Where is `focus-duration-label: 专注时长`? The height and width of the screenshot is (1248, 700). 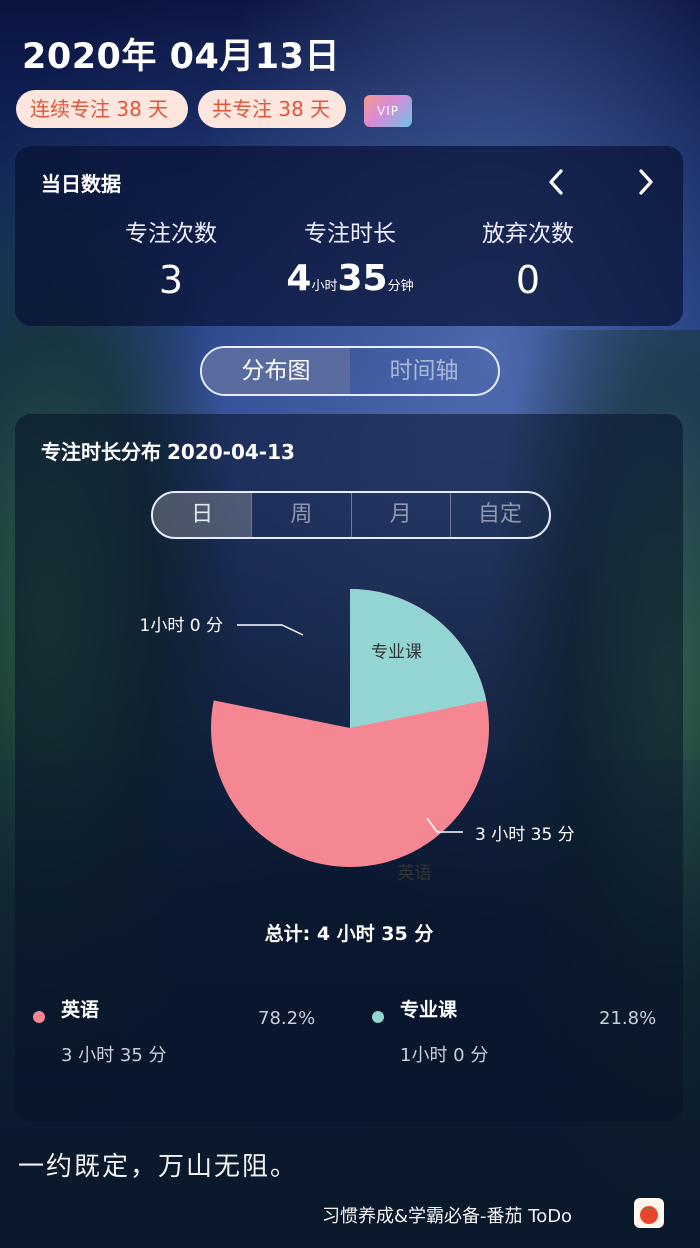
focus-duration-label: 专注时长 is located at coordinates (350, 234).